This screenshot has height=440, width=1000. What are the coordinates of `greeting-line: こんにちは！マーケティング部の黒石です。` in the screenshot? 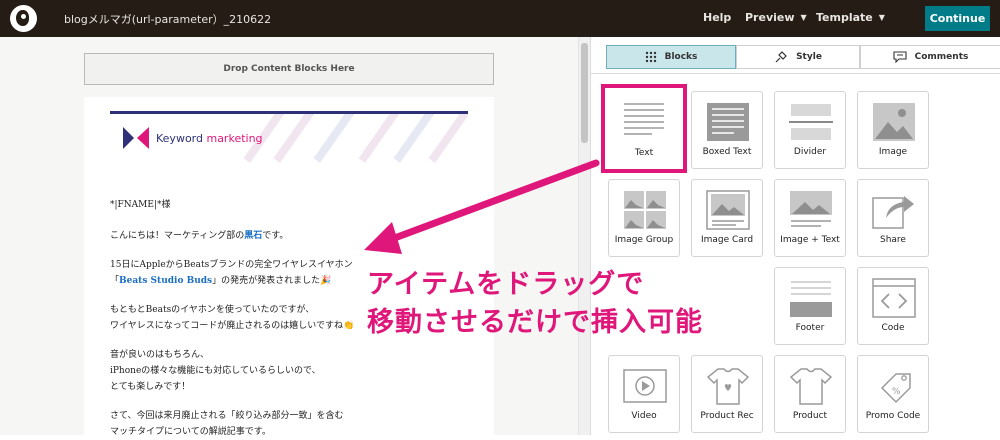 It's located at (260, 236).